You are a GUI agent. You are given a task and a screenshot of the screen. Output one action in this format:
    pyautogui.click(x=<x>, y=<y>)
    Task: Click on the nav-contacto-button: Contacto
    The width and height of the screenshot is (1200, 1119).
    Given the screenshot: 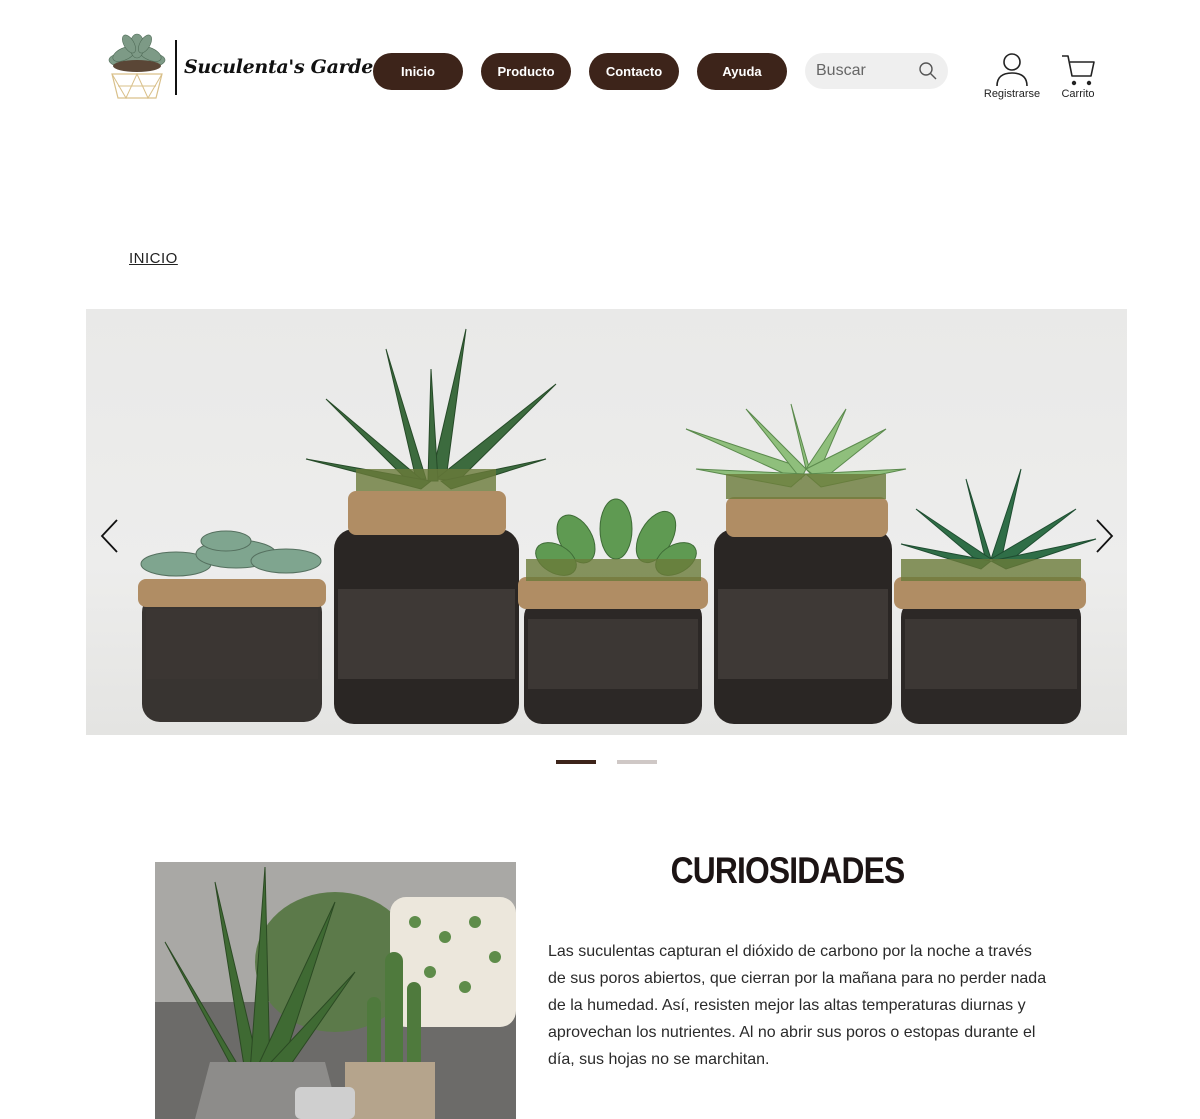 What is the action you would take?
    pyautogui.click(x=634, y=71)
    